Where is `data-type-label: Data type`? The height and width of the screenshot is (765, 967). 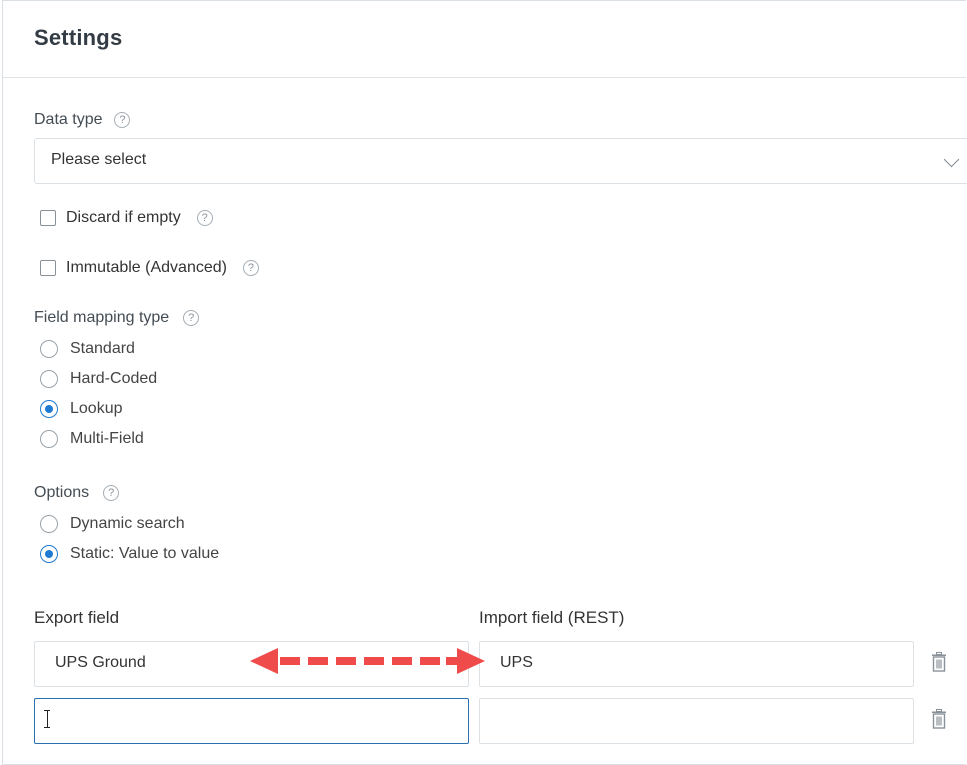 data-type-label: Data type is located at coordinates (68, 119).